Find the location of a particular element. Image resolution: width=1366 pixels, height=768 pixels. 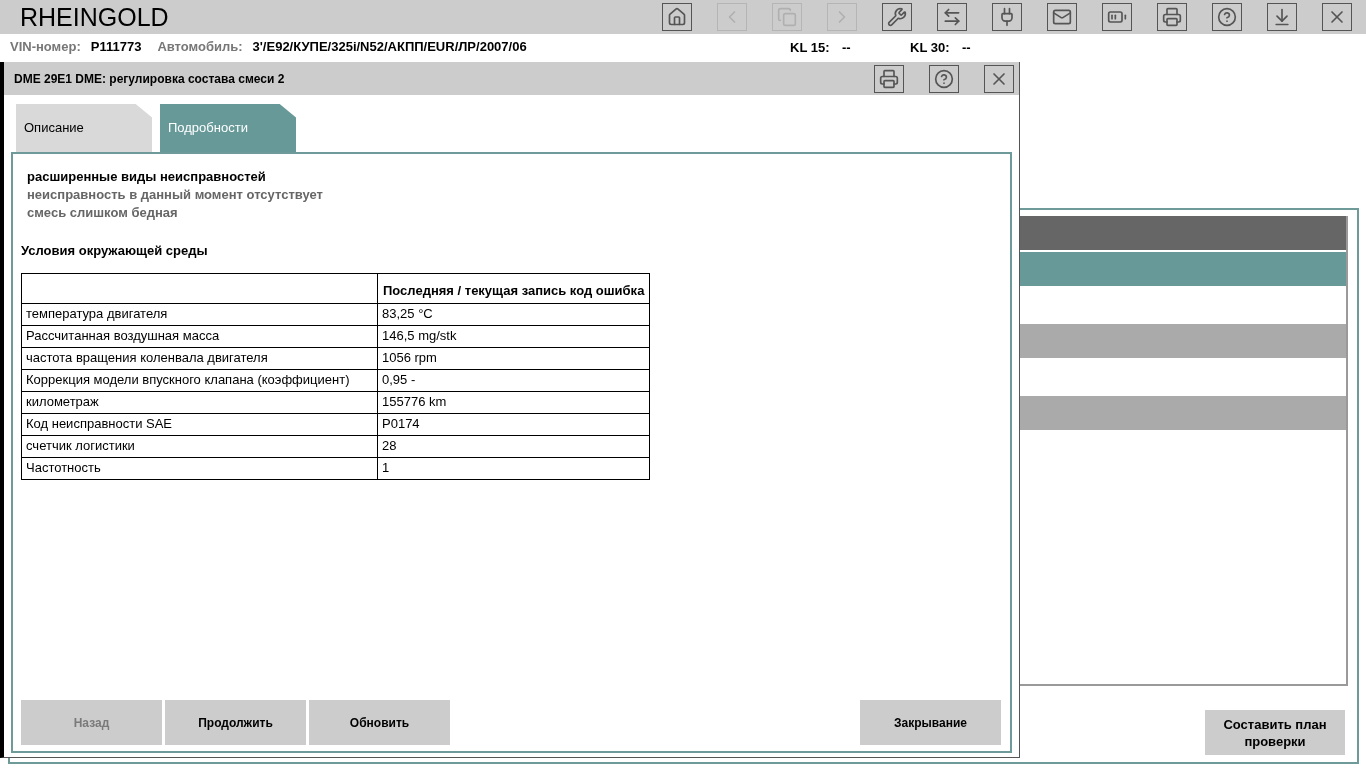

dropdown-icon is located at coordinates (1282, 17).